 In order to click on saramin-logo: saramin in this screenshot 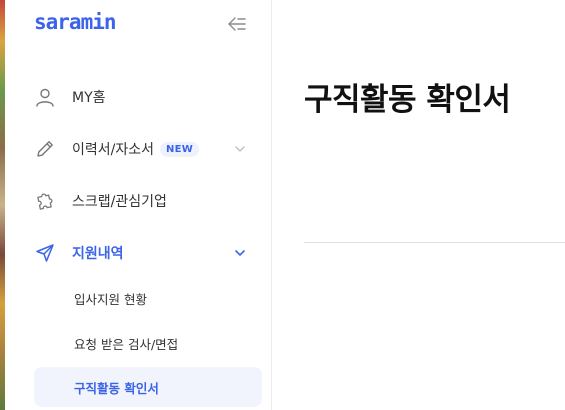, I will do `click(84, 23)`.